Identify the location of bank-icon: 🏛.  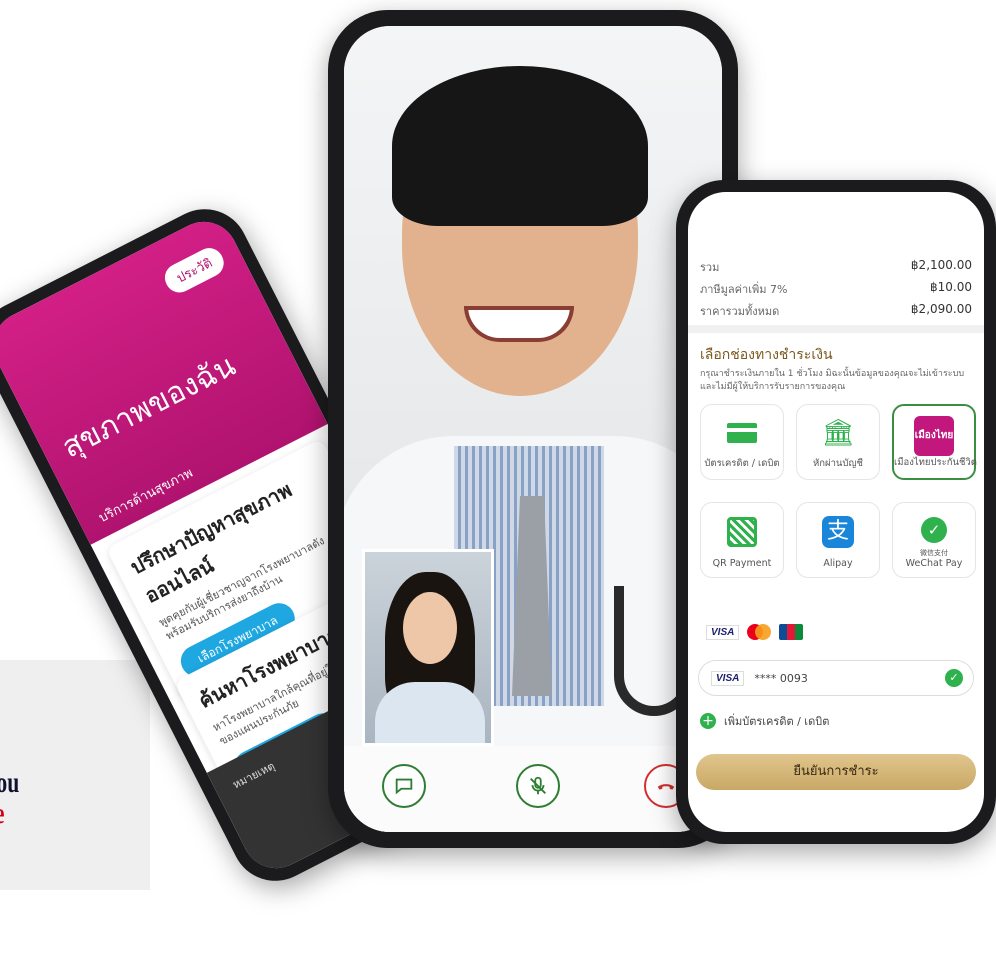
(838, 433).